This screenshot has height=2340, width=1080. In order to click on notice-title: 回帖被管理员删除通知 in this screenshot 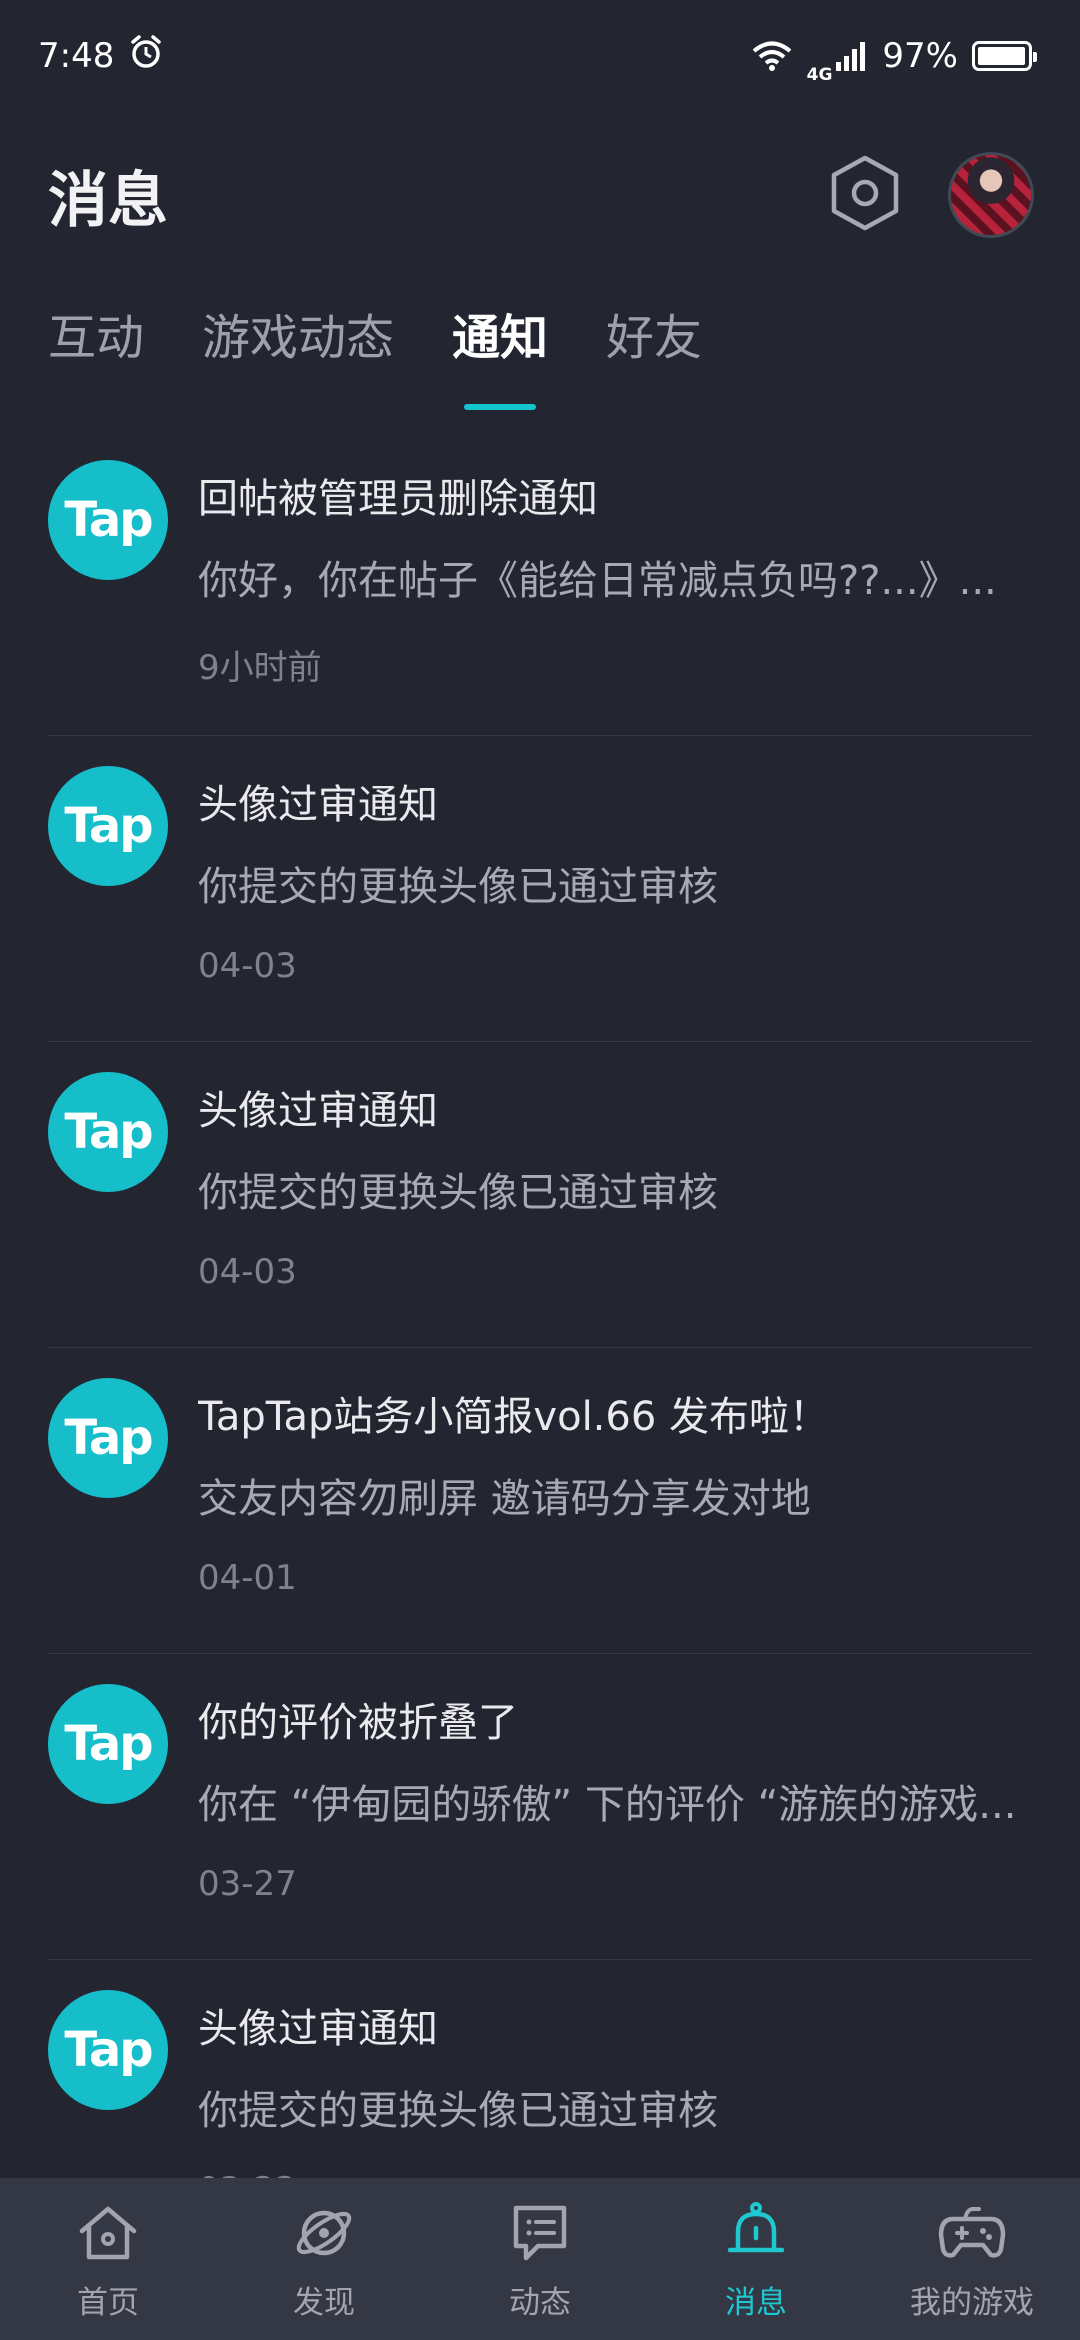, I will do `click(398, 499)`.